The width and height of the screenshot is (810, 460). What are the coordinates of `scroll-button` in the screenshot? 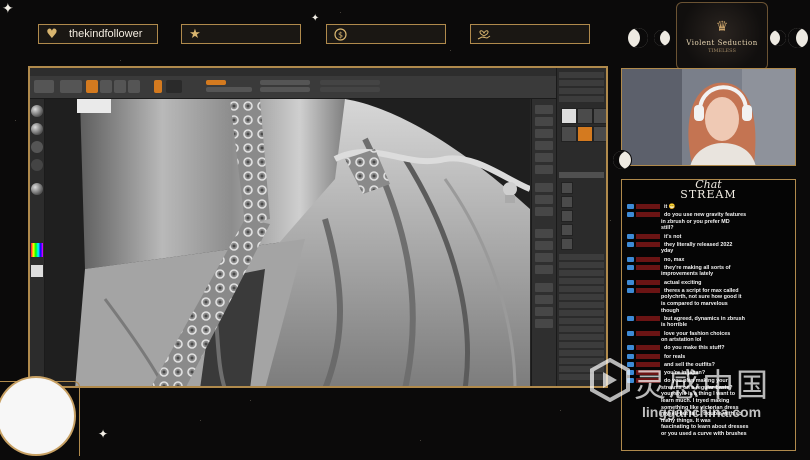 It's located at (544, 133).